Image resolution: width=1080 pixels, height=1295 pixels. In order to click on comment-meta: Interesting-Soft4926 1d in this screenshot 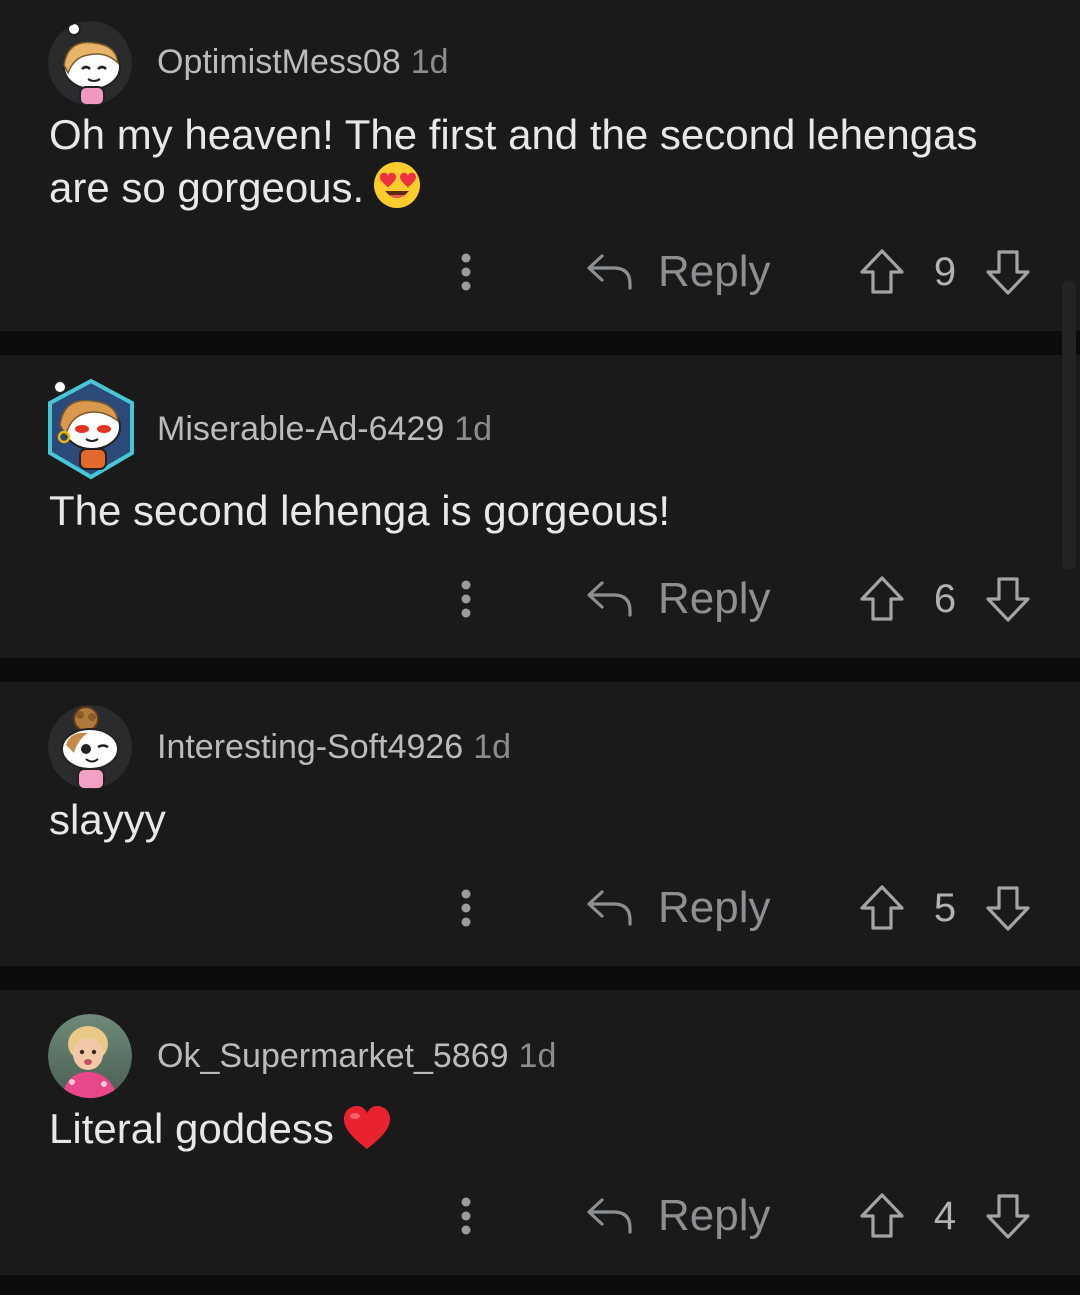, I will do `click(334, 747)`.